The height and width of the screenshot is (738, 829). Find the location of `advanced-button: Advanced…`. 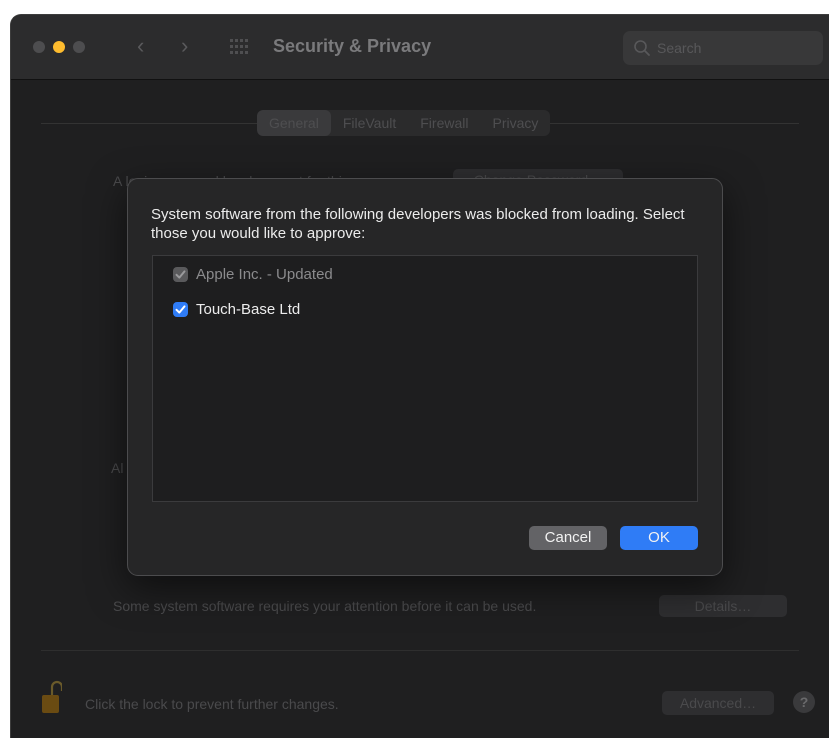

advanced-button: Advanced… is located at coordinates (718, 703).